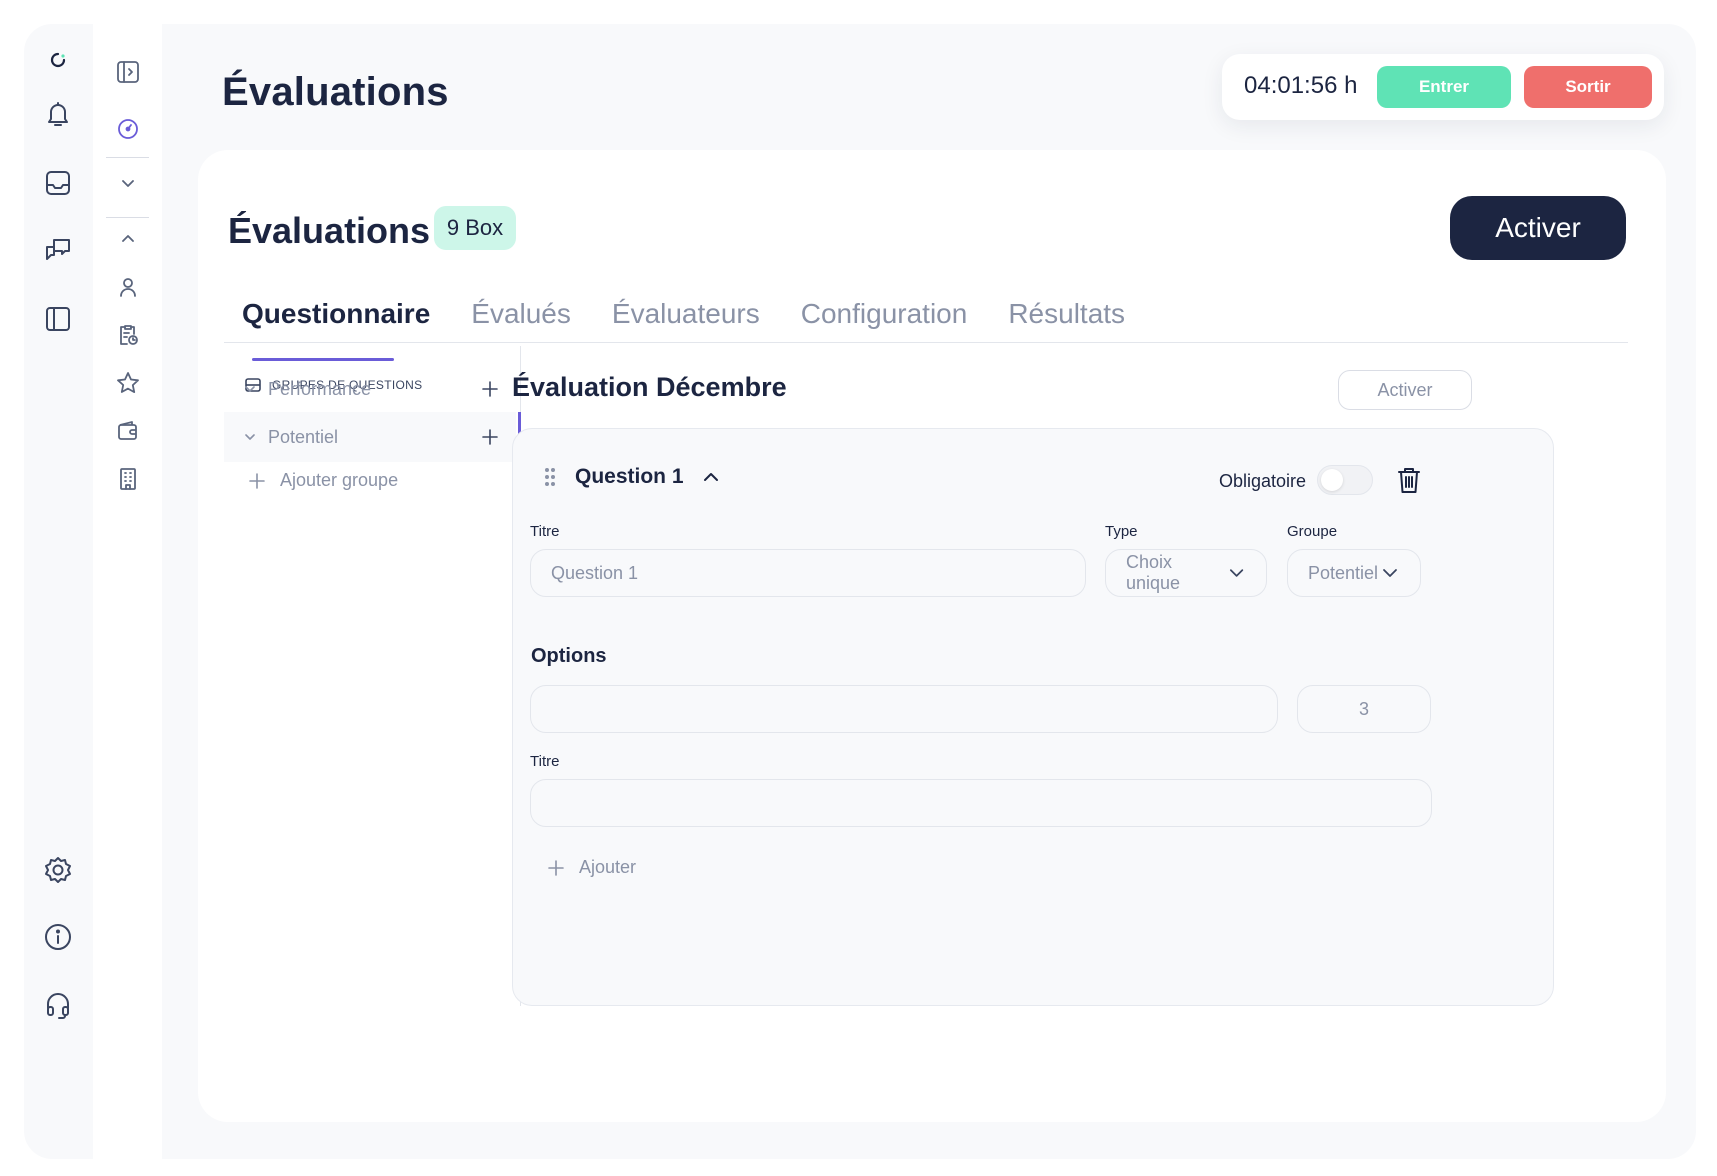 The height and width of the screenshot is (1176, 1717). I want to click on bell-icon, so click(58, 114).